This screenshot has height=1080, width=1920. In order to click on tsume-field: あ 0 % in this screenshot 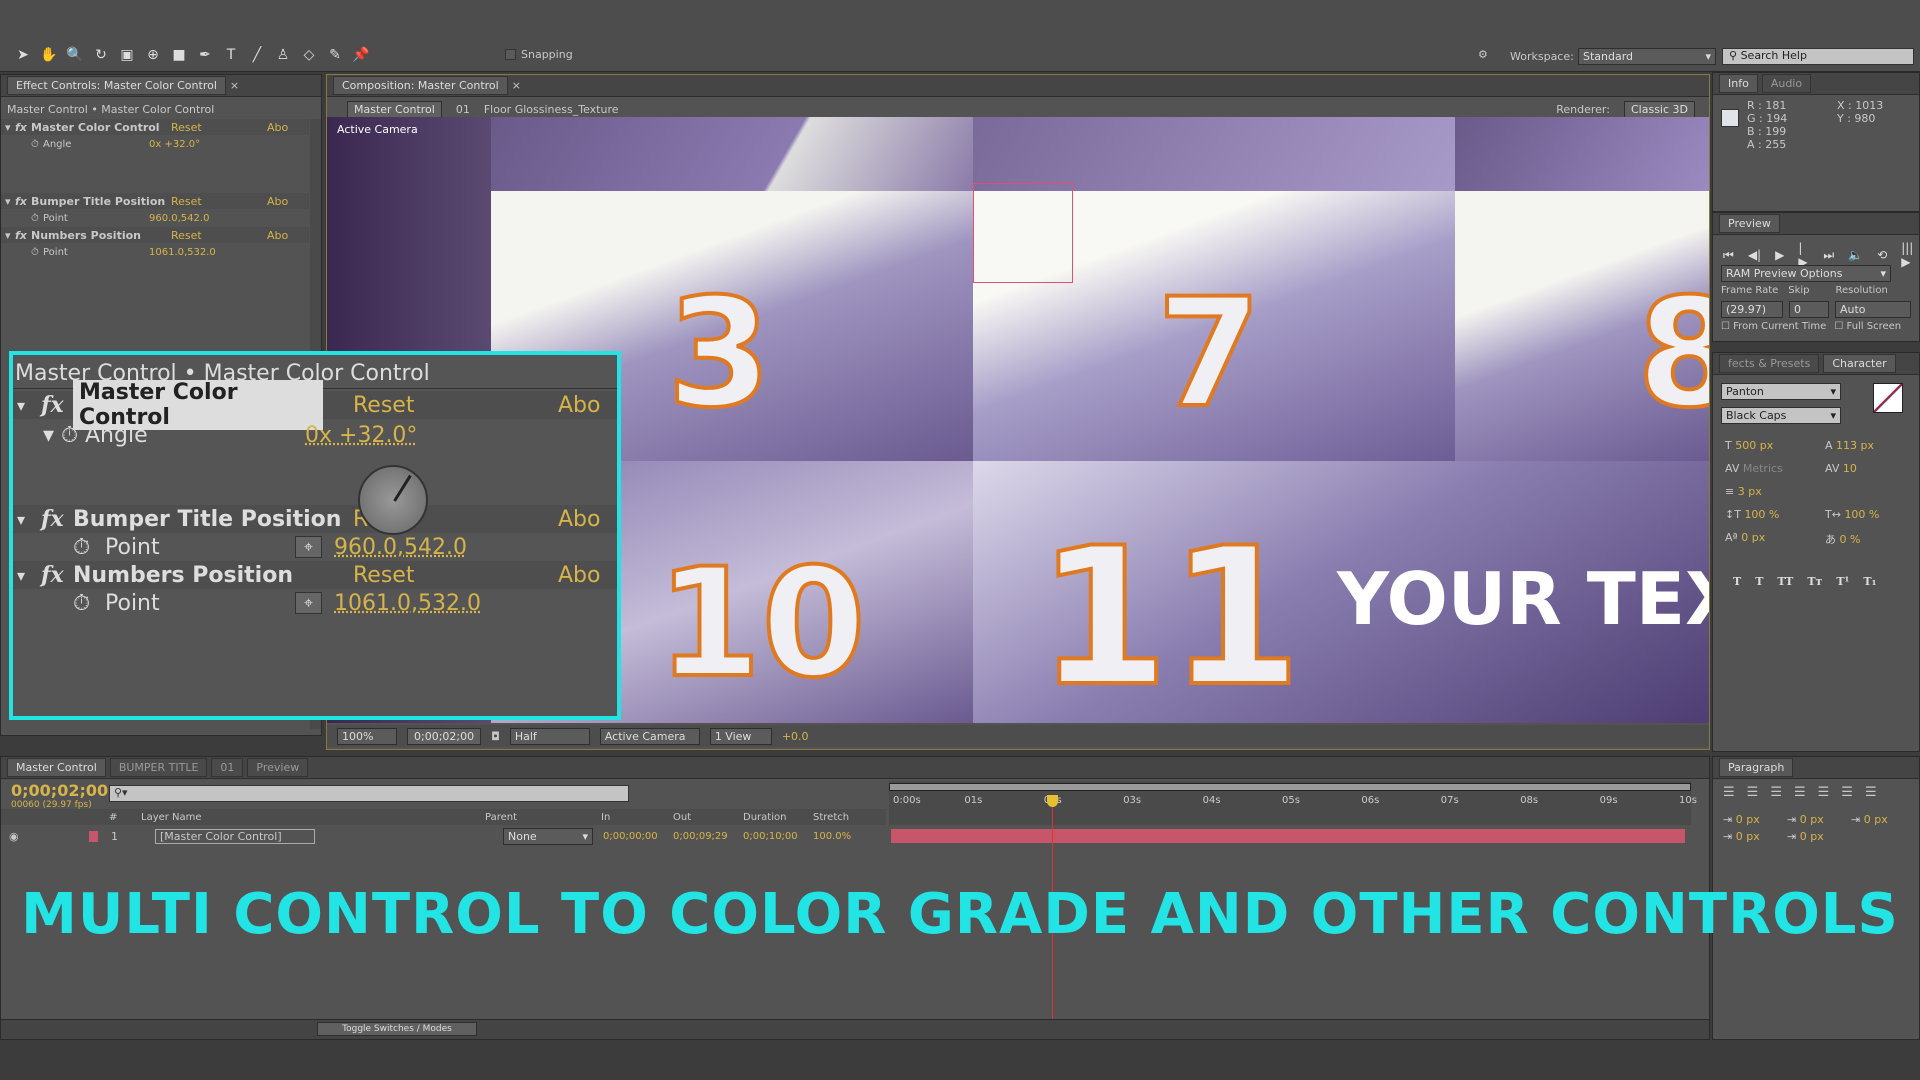, I will do `click(1872, 539)`.